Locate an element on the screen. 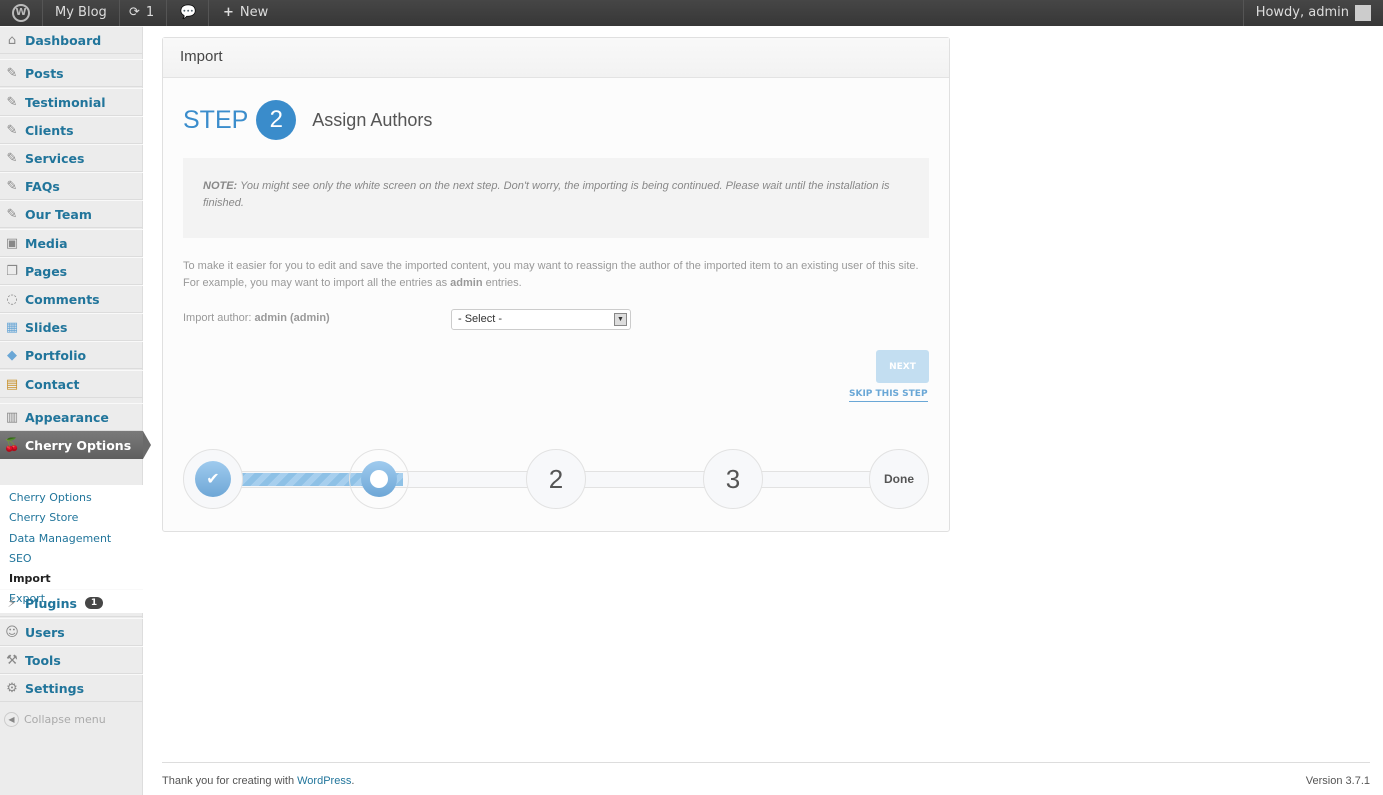 This screenshot has height=795, width=1383. step-node-current is located at coordinates (379, 479).